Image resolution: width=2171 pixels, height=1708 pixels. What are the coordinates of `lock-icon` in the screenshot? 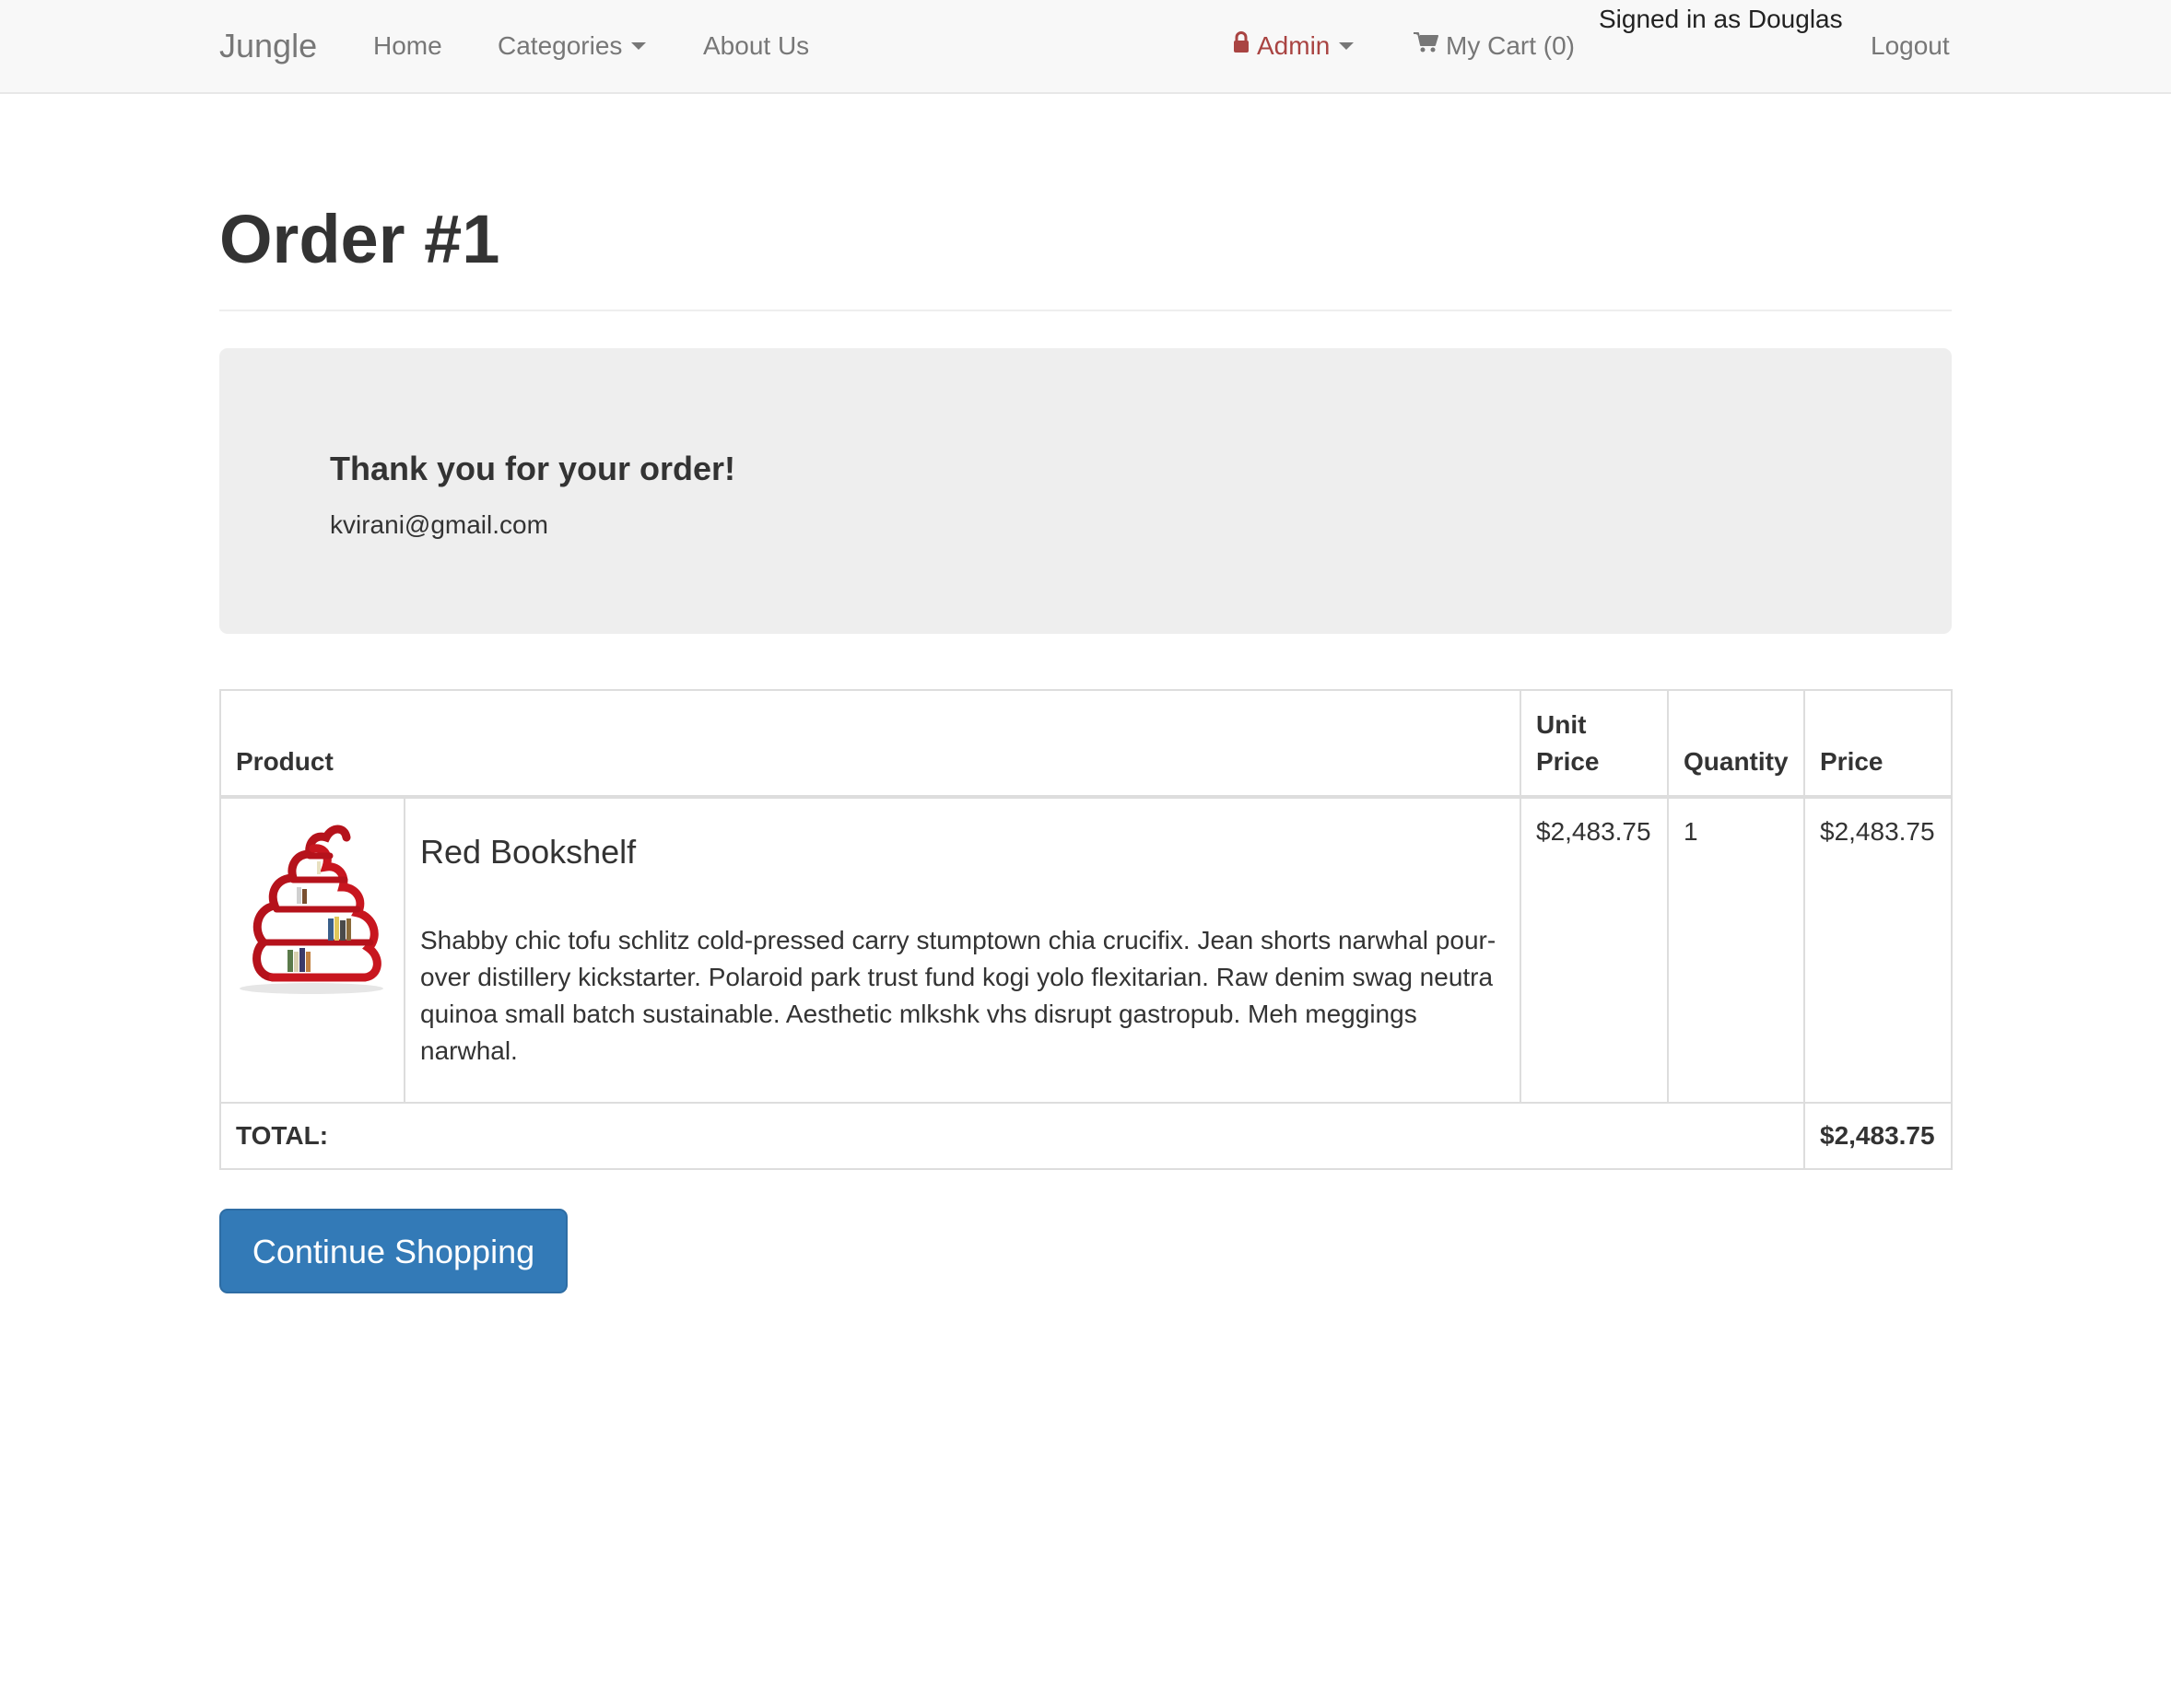 It's located at (1241, 45).